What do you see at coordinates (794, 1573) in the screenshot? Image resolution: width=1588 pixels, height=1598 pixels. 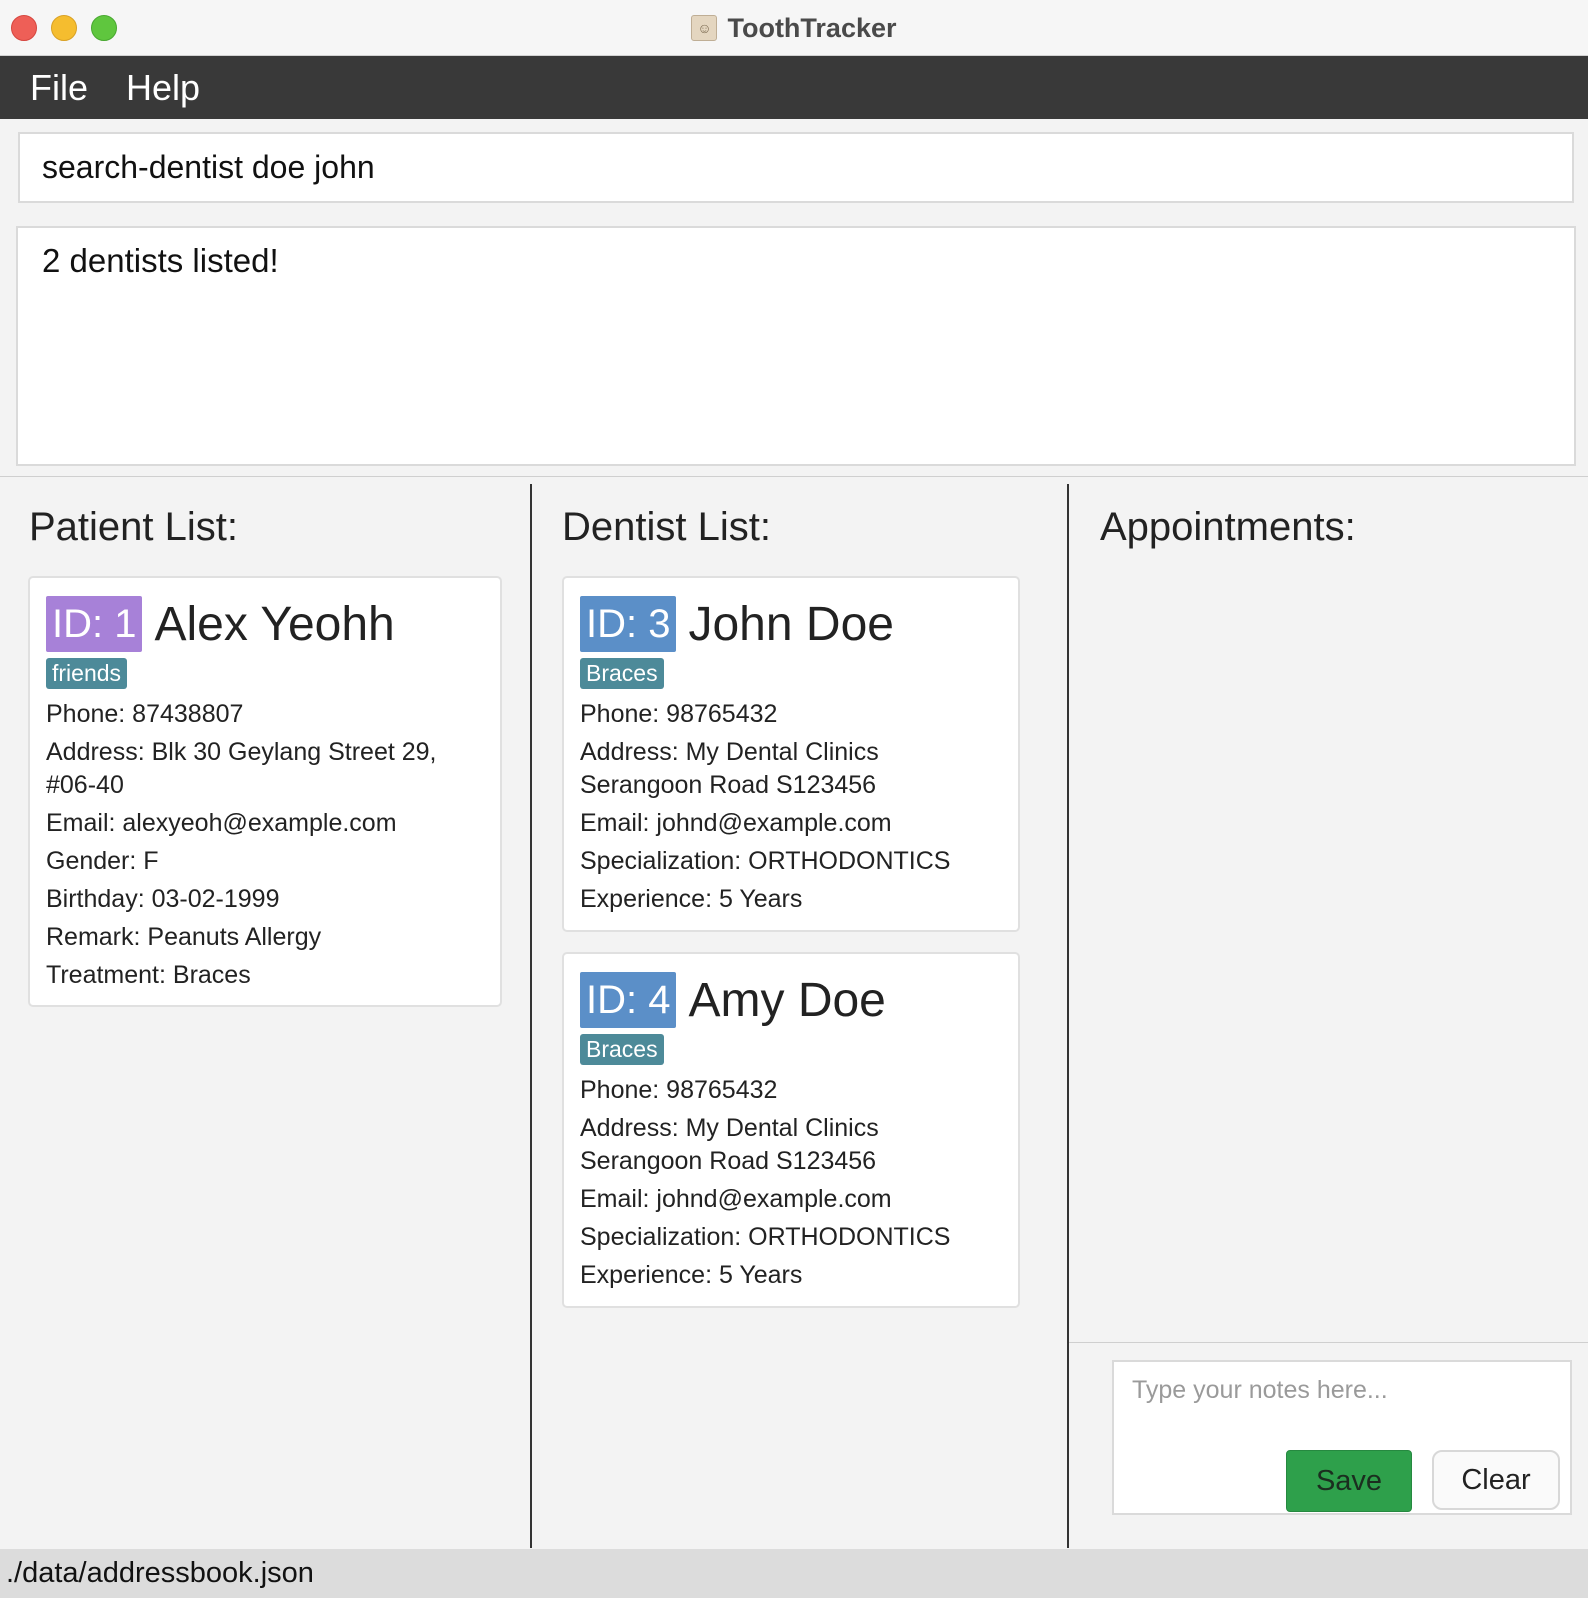 I see `status-bar: ./data/addressbook.json` at bounding box center [794, 1573].